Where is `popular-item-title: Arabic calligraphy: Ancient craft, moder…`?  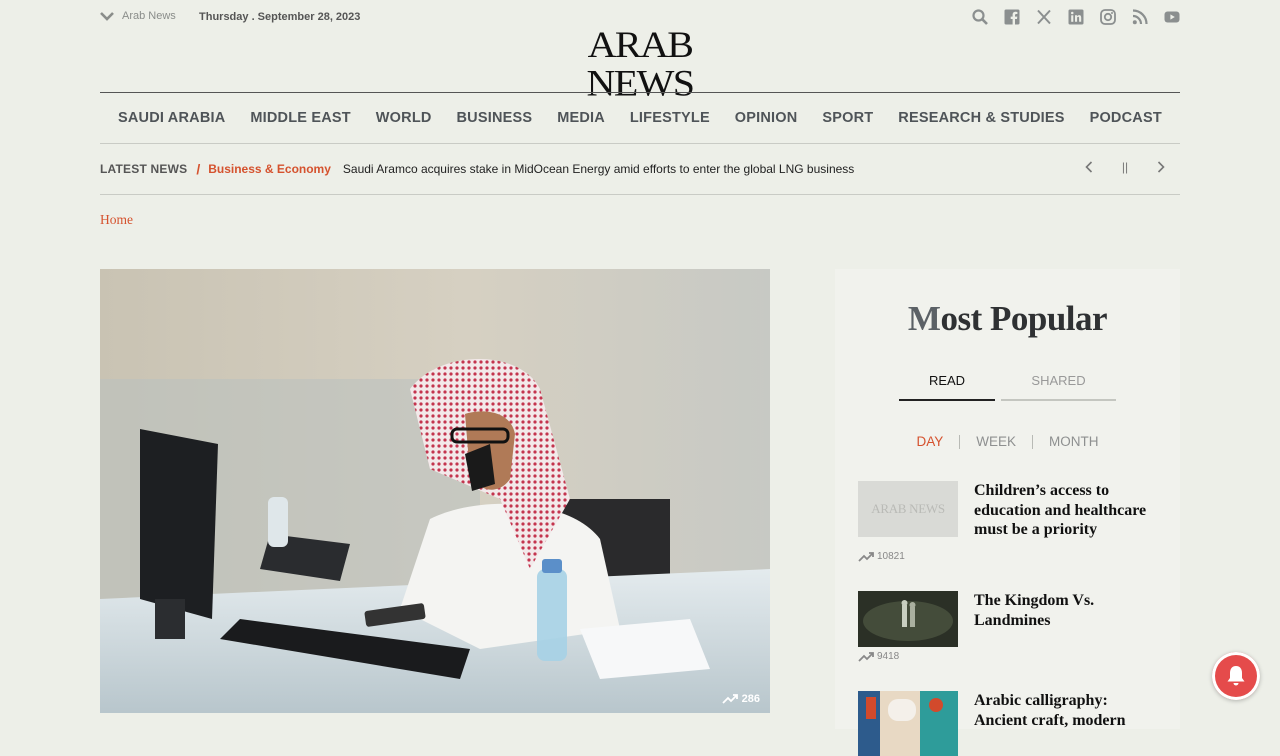 popular-item-title: Arabic calligraphy: Ancient craft, moder… is located at coordinates (1064, 710).